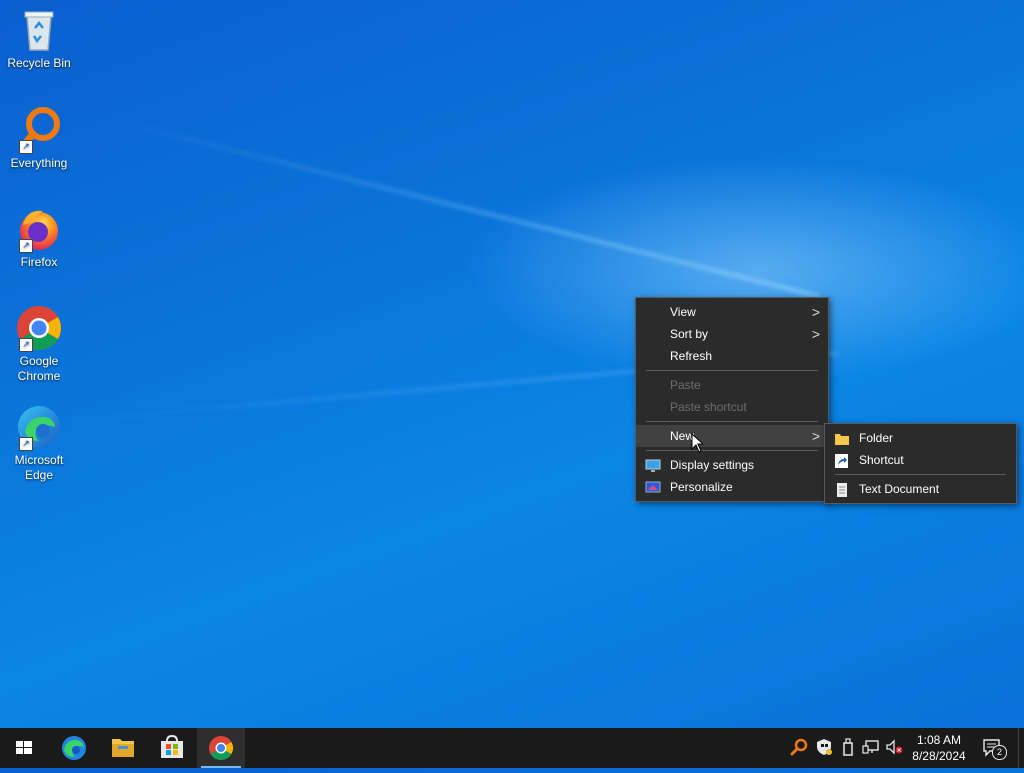 Image resolution: width=1024 pixels, height=773 pixels. Describe the element at coordinates (689, 334) in the screenshot. I see `menu-item-label: Sort by` at that location.